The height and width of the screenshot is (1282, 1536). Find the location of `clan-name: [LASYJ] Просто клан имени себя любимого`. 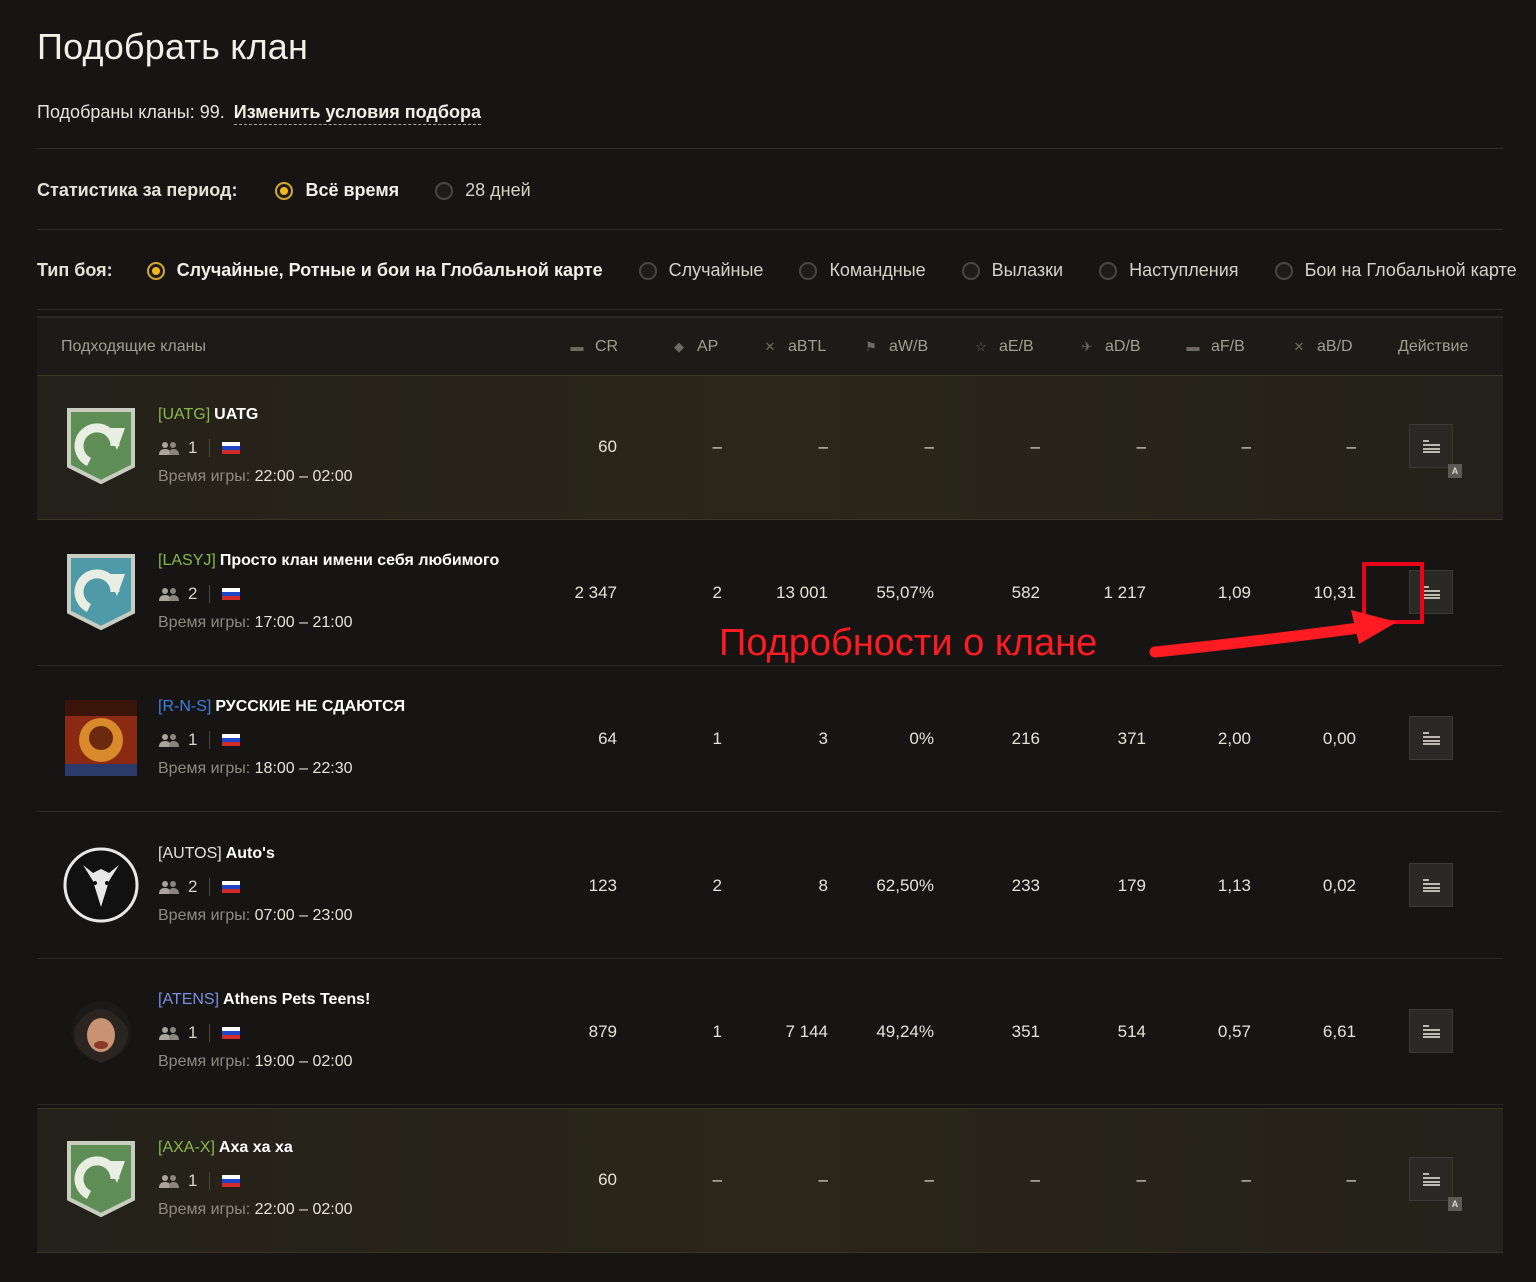

clan-name: [LASYJ] Просто клан имени себя любимого is located at coordinates (328, 561).